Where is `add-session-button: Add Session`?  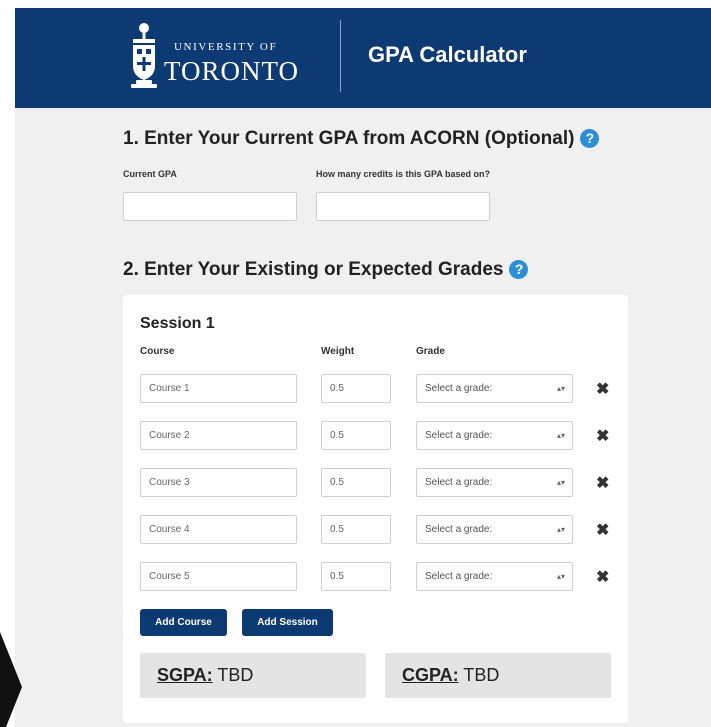 add-session-button: Add Session is located at coordinates (287, 622).